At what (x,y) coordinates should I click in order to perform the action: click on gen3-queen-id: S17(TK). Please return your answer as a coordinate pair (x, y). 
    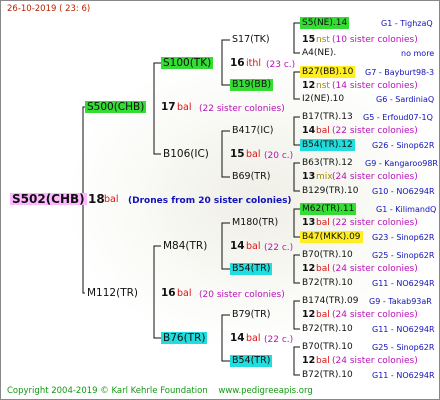
    Looking at the image, I should click on (251, 40).